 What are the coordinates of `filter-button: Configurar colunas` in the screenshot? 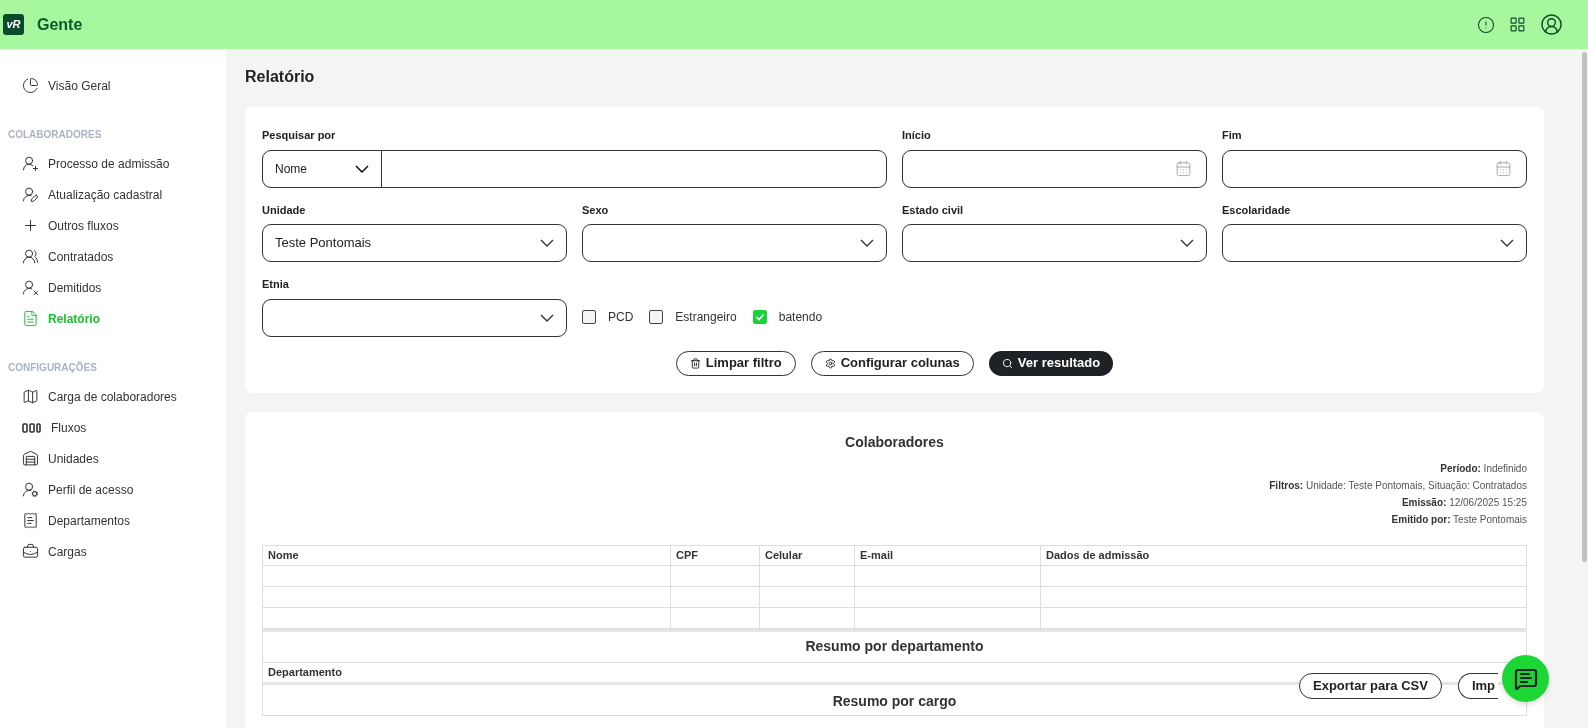 It's located at (892, 363).